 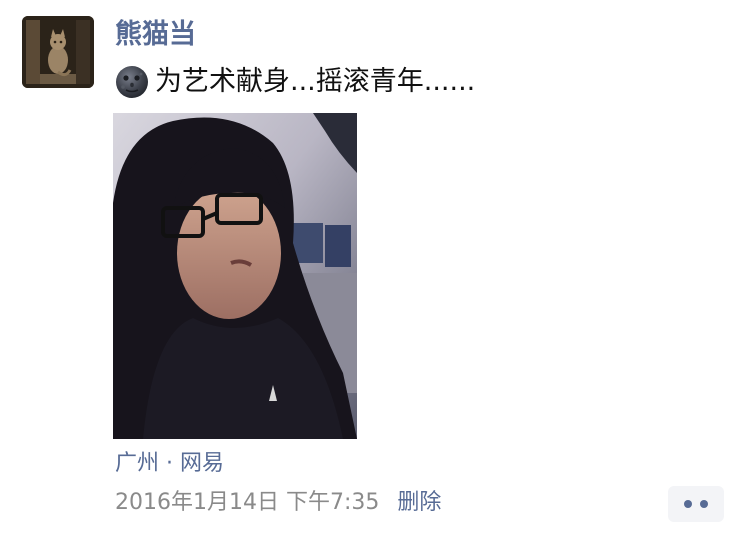 I want to click on delete-link: 删除, so click(x=419, y=503).